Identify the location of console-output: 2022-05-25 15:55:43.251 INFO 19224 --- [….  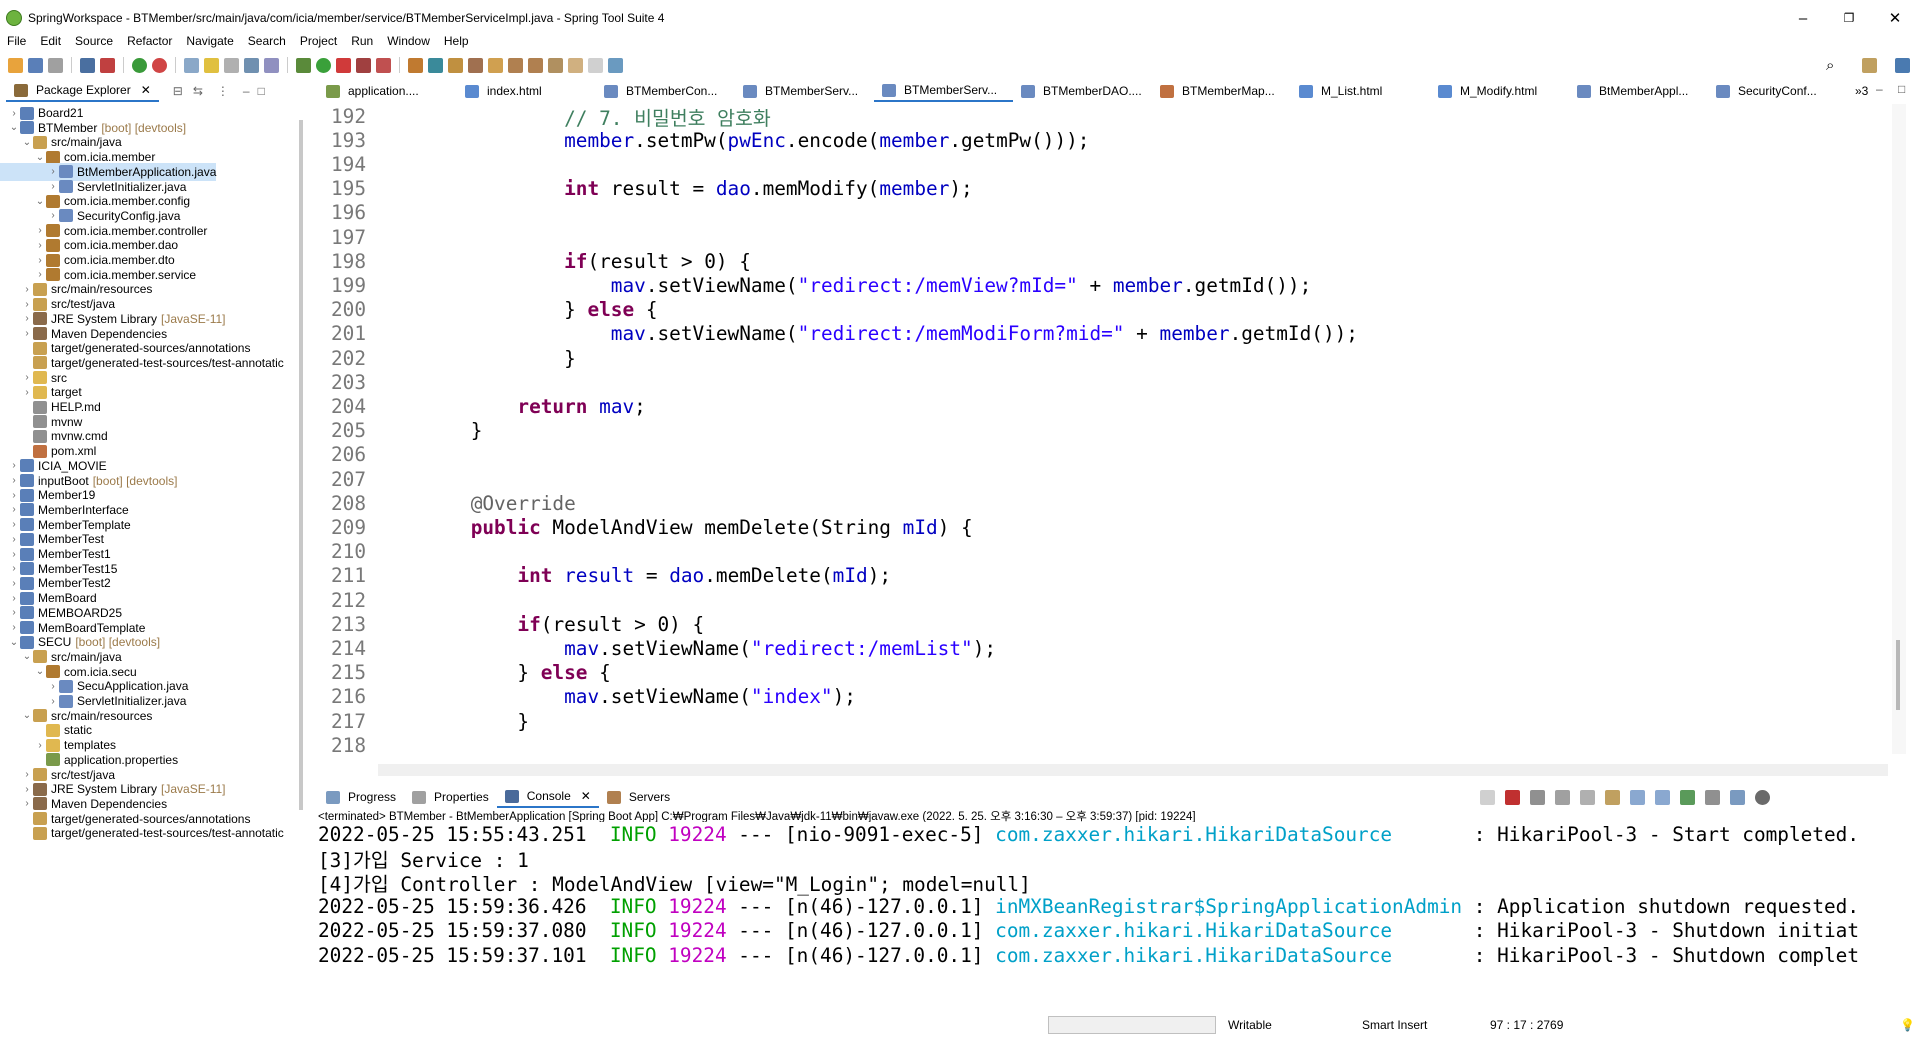
(1113, 906).